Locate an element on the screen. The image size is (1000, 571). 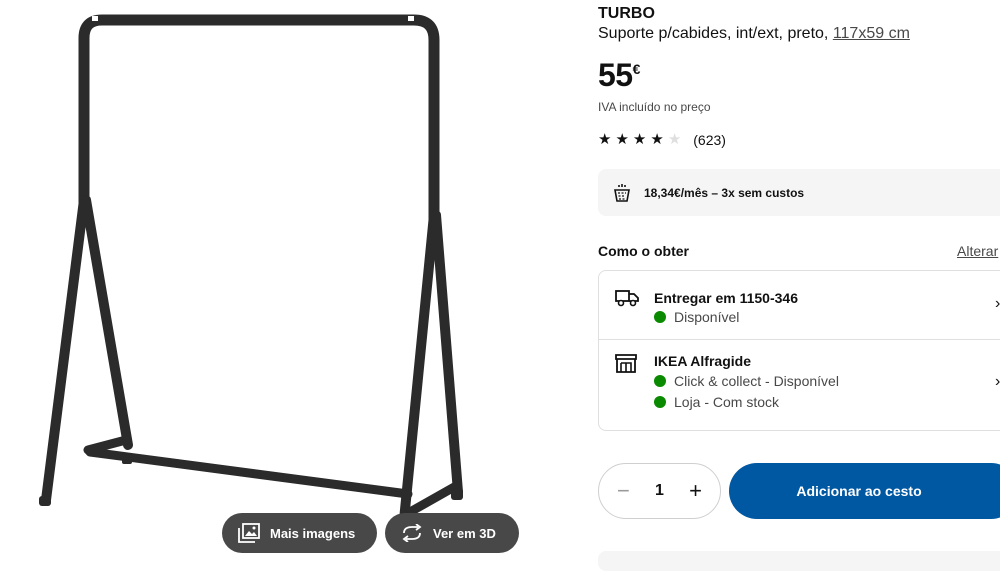
quantity-value: 1 is located at coordinates (659, 491).